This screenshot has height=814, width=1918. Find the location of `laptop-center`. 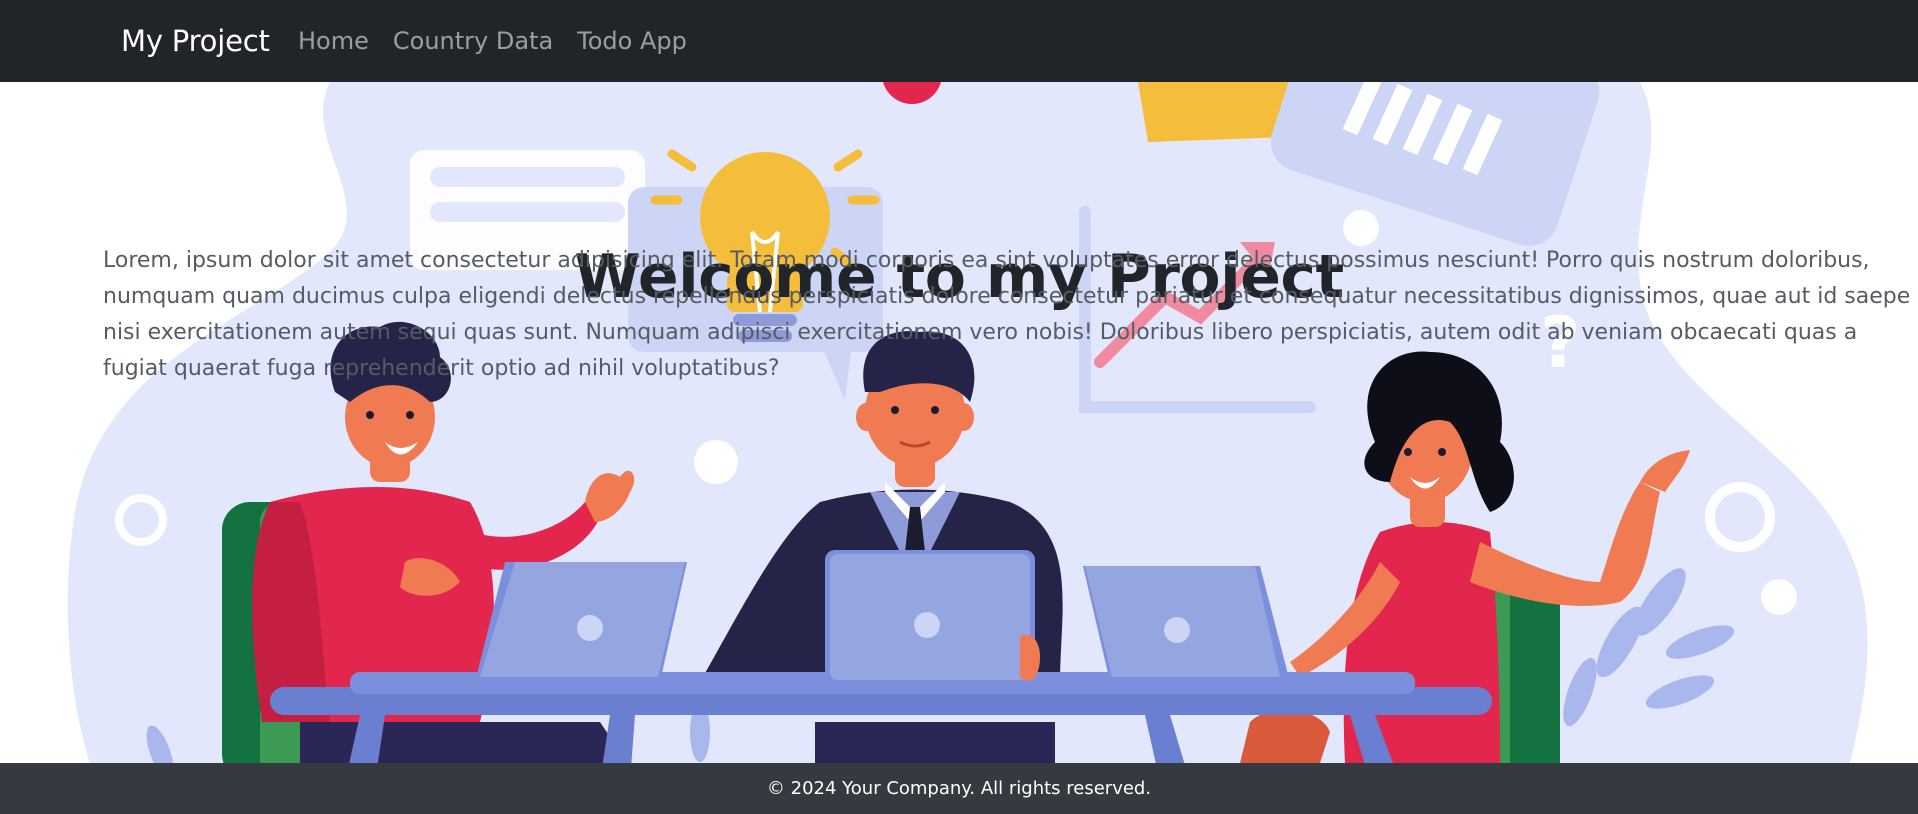

laptop-center is located at coordinates (932, 615).